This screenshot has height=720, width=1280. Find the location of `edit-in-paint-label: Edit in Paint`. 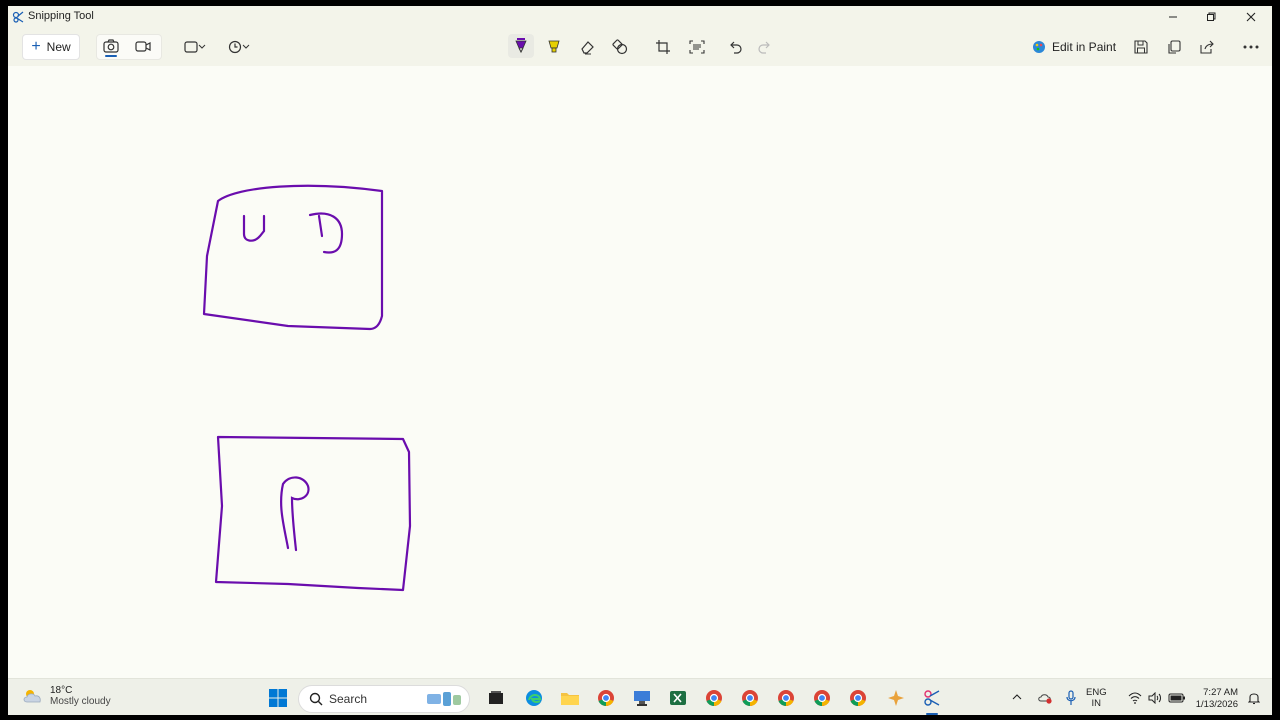

edit-in-paint-label: Edit in Paint is located at coordinates (1084, 47).